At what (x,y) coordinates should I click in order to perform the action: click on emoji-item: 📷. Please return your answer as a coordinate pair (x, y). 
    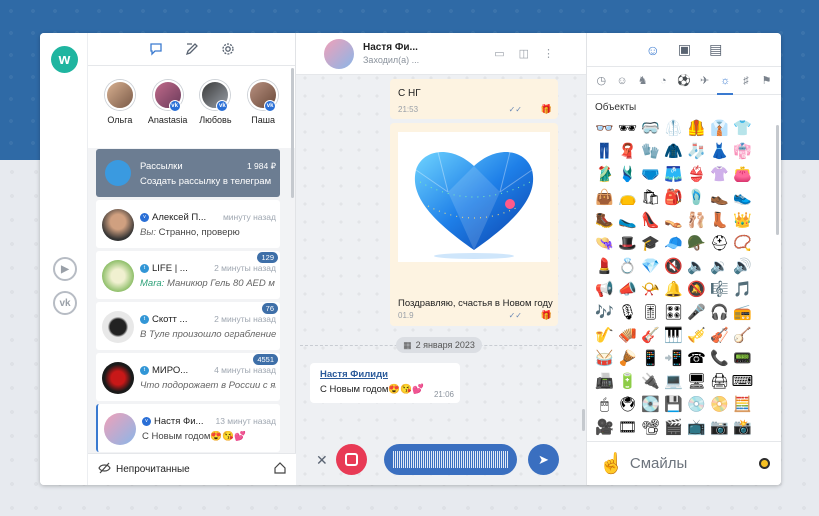
    Looking at the image, I should click on (719, 427).